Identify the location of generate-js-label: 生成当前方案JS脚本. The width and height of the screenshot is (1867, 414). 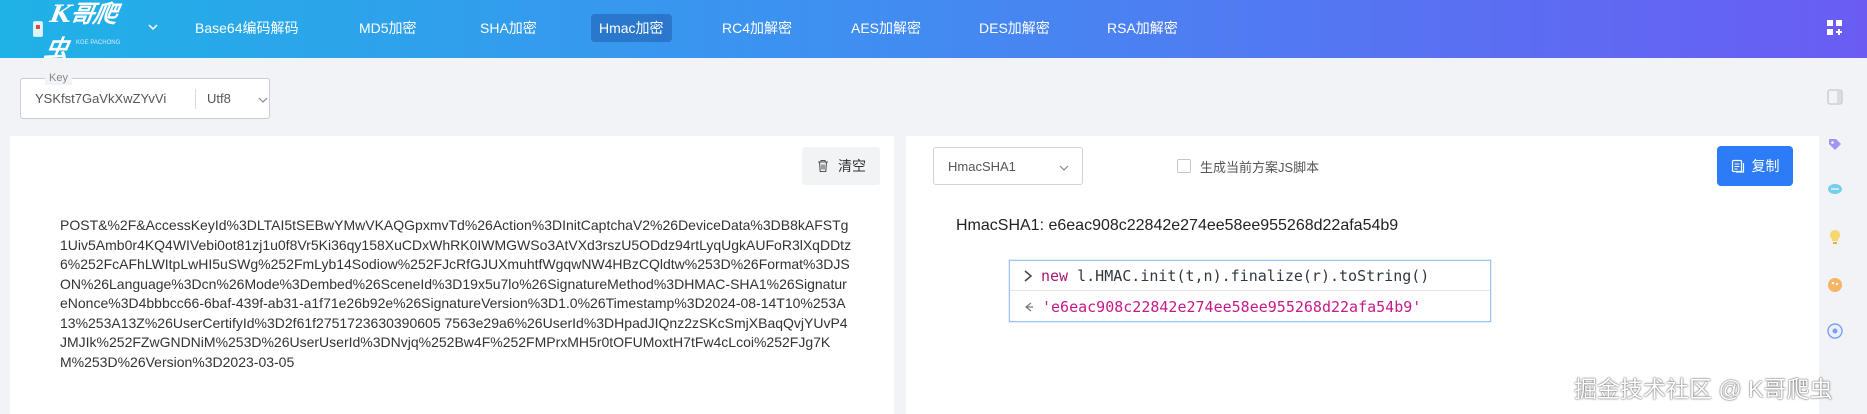
(1260, 167).